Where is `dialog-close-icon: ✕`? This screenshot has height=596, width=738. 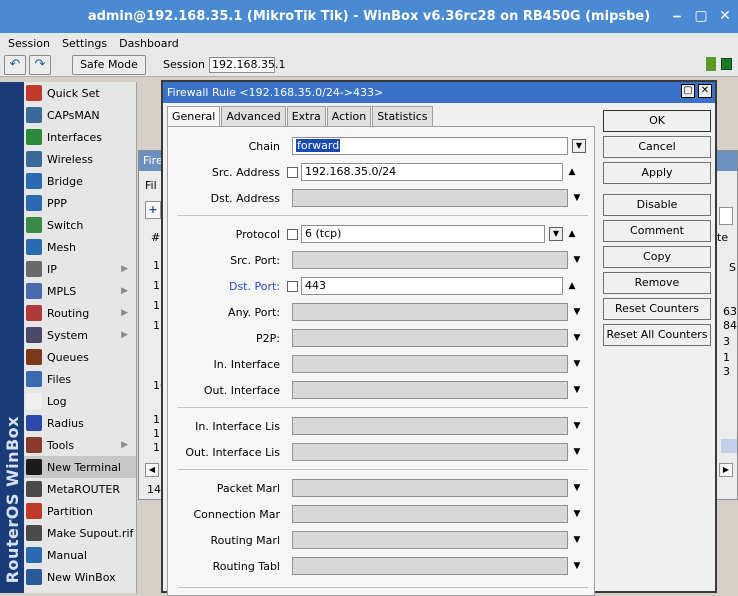 dialog-close-icon: ✕ is located at coordinates (705, 91).